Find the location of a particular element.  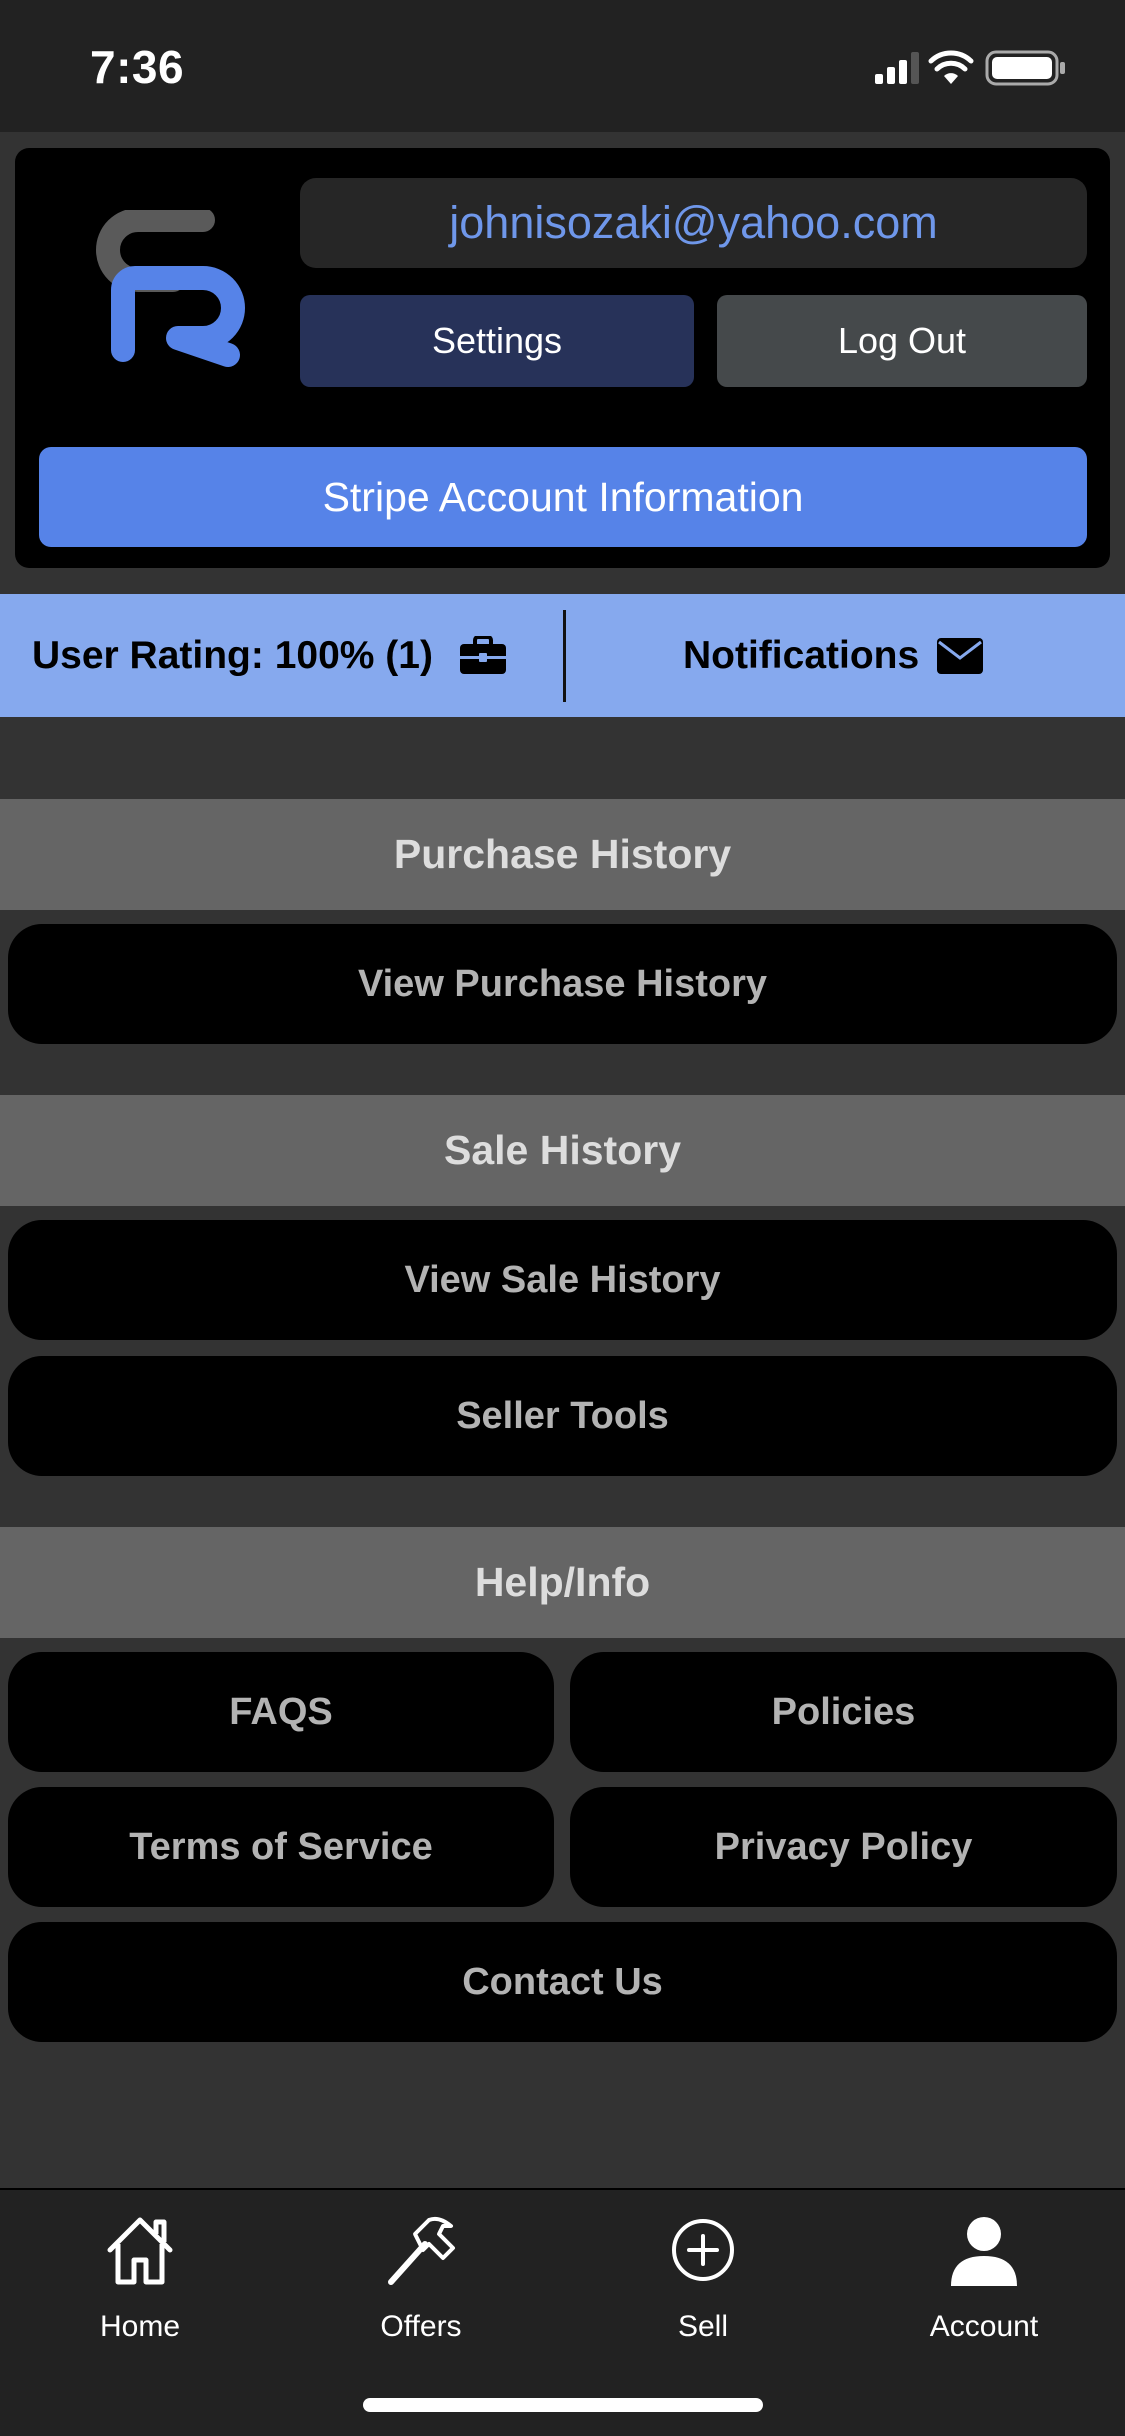

rating-bar: User Rating: 100% (1) Notifications is located at coordinates (562, 655).